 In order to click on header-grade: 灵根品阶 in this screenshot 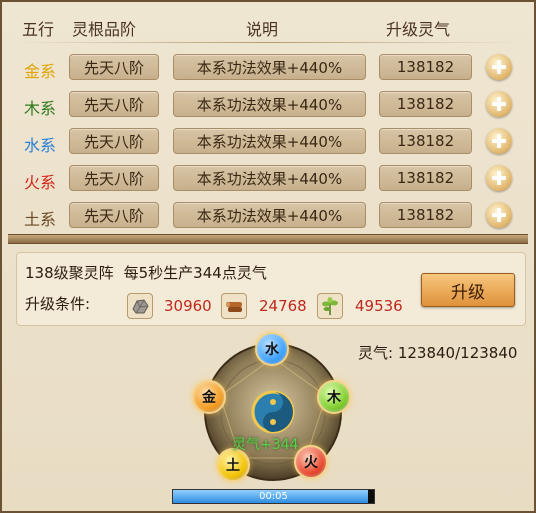, I will do `click(104, 29)`.